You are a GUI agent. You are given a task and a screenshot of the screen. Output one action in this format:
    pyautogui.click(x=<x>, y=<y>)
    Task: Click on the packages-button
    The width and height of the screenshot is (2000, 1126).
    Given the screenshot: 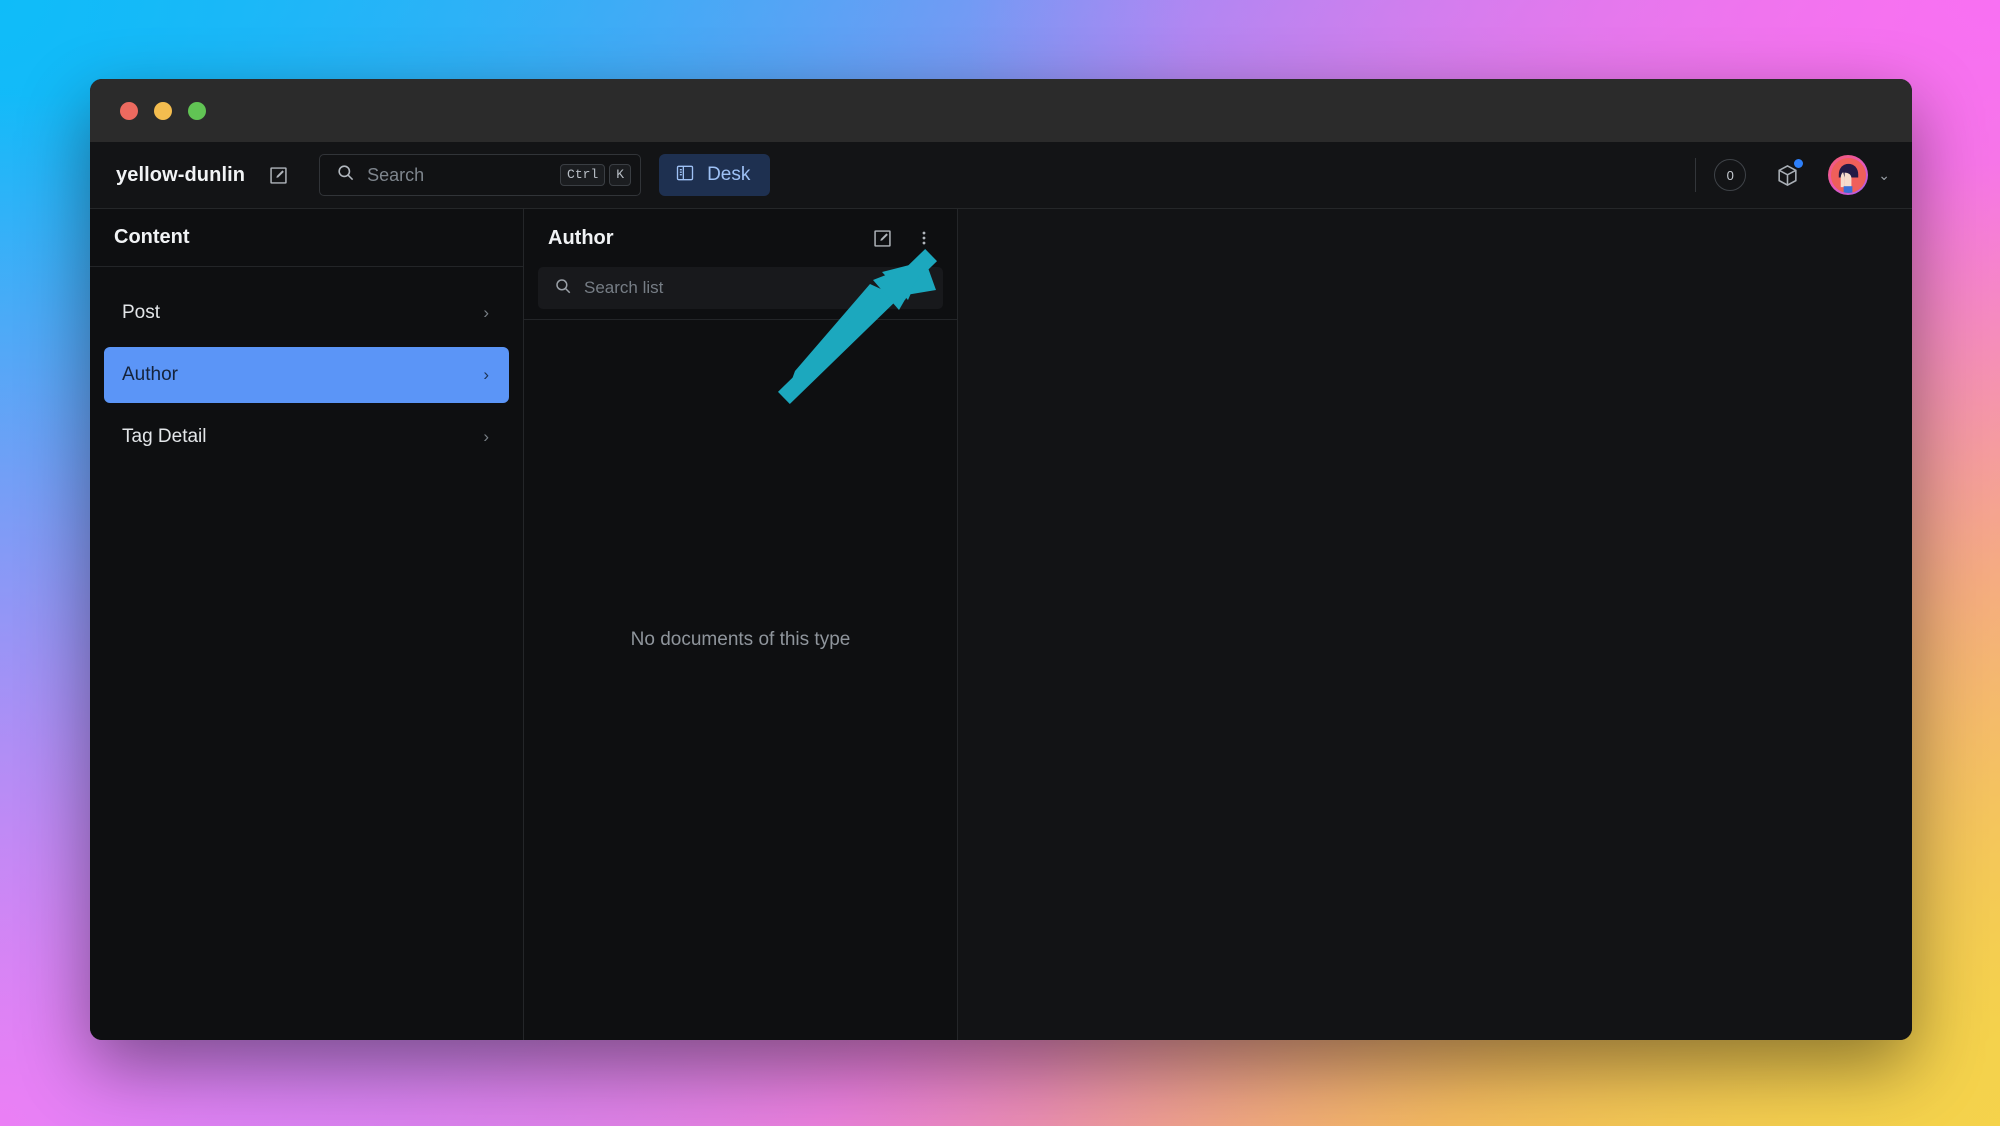 What is the action you would take?
    pyautogui.click(x=1787, y=175)
    